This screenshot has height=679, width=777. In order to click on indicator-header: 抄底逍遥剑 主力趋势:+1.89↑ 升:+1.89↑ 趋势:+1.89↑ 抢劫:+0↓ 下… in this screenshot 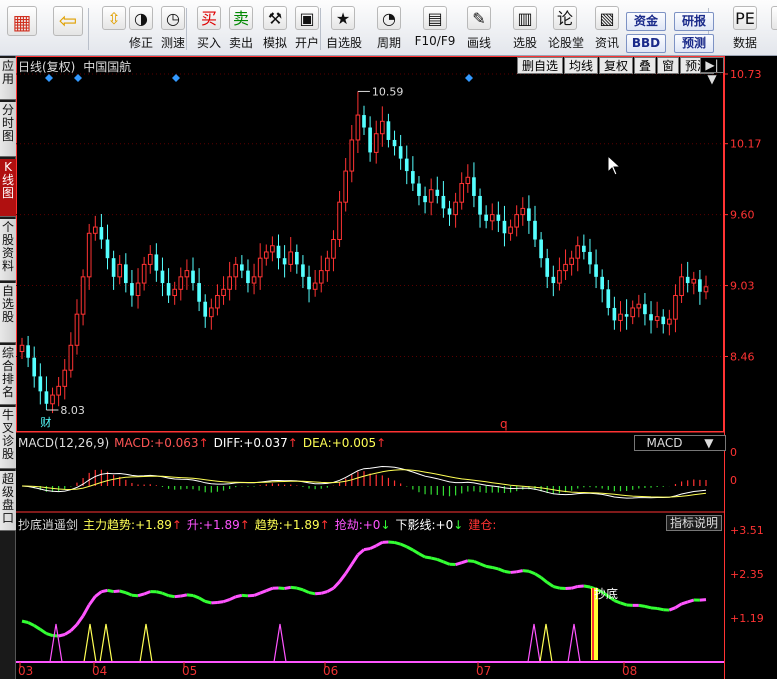, I will do `click(257, 524)`.